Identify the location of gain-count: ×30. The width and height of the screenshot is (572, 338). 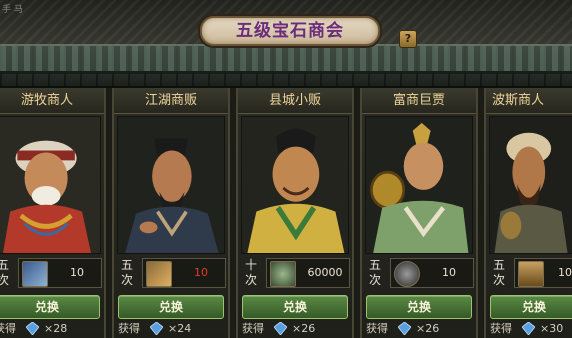
(552, 328).